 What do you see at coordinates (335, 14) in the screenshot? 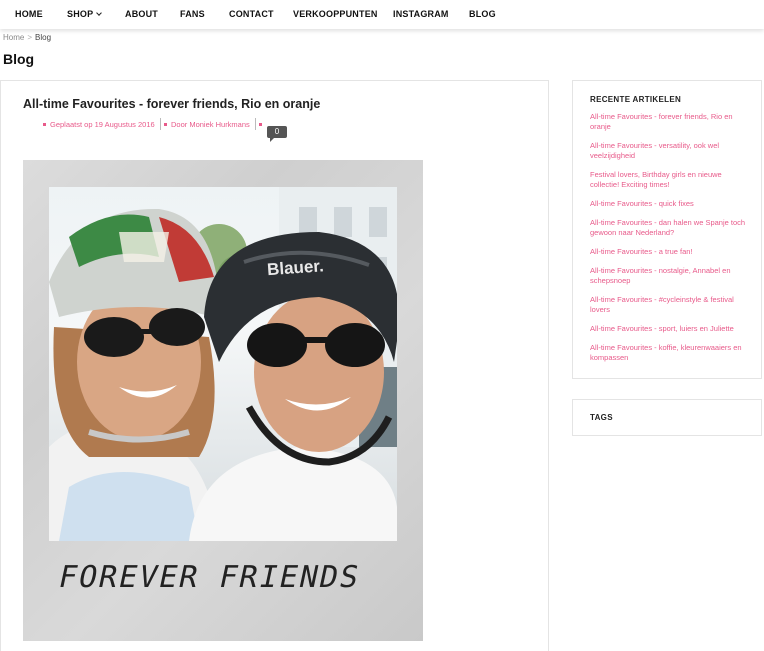
I see `nav-verkooppunten: VERKOOPPUNTEN` at bounding box center [335, 14].